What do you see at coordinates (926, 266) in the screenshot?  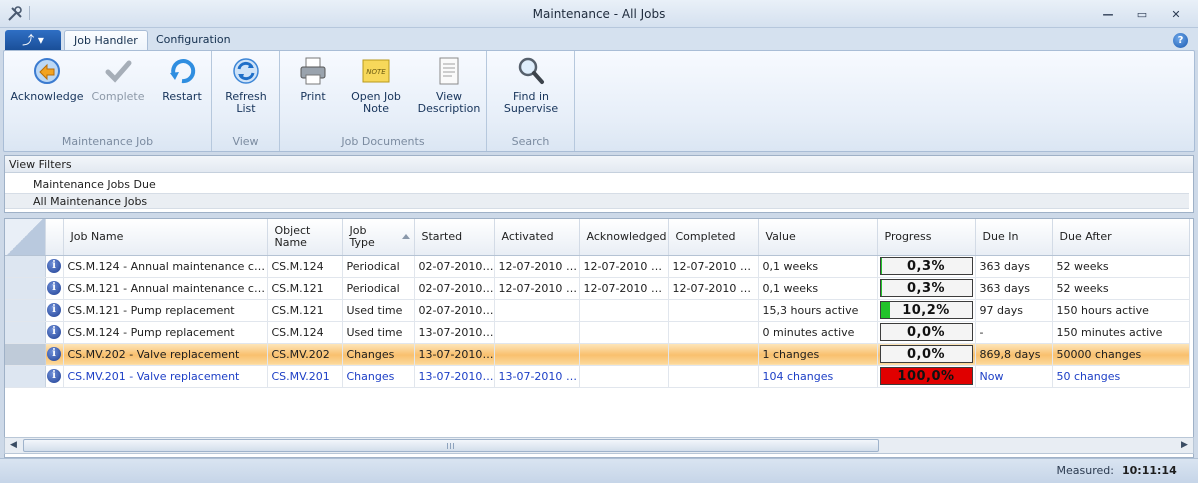 I see `progress-bar: 0,3%` at bounding box center [926, 266].